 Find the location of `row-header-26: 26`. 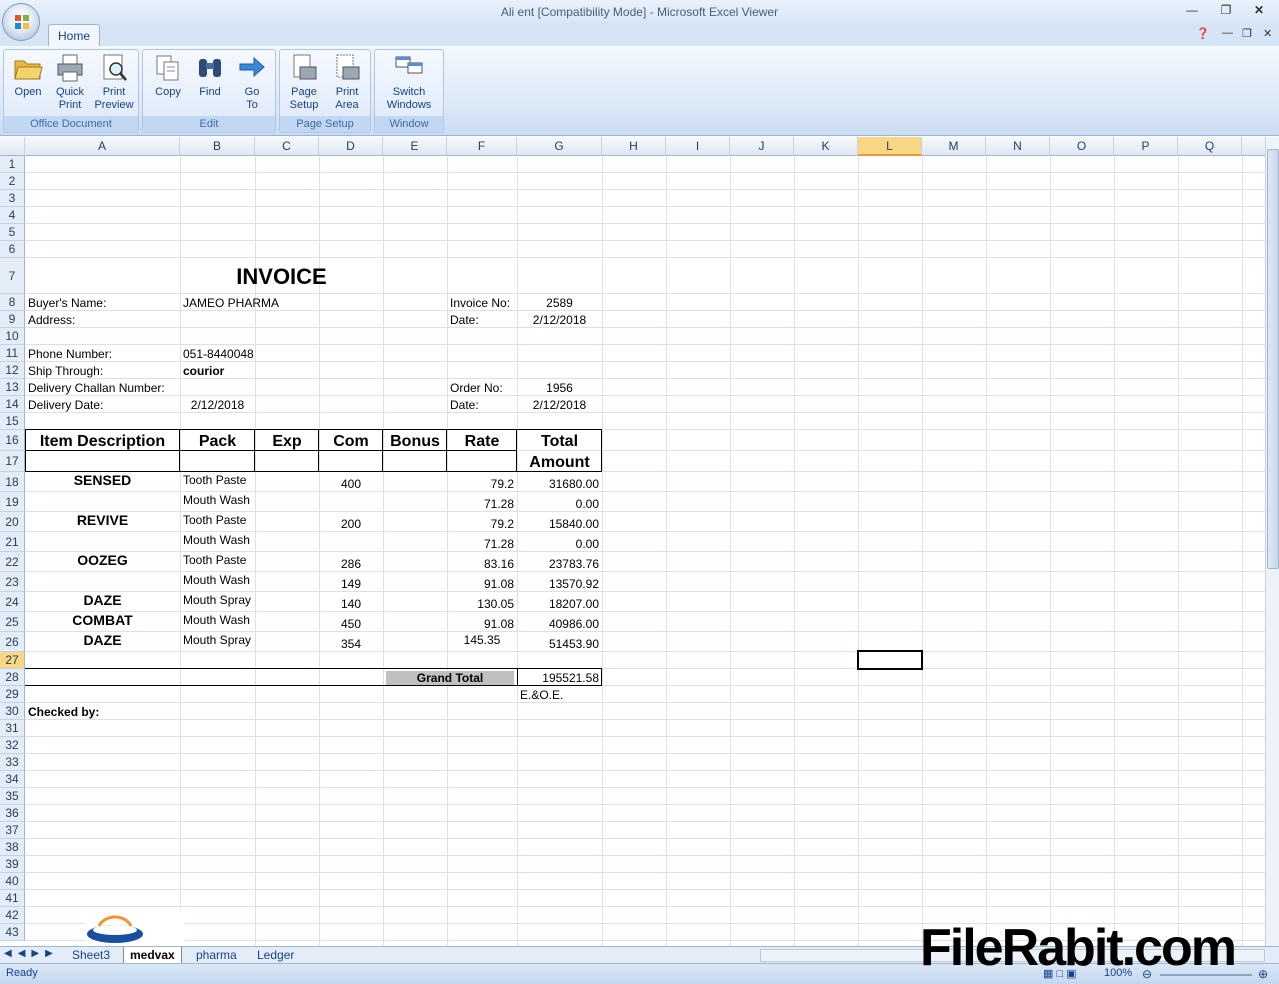

row-header-26: 26 is located at coordinates (12, 642).